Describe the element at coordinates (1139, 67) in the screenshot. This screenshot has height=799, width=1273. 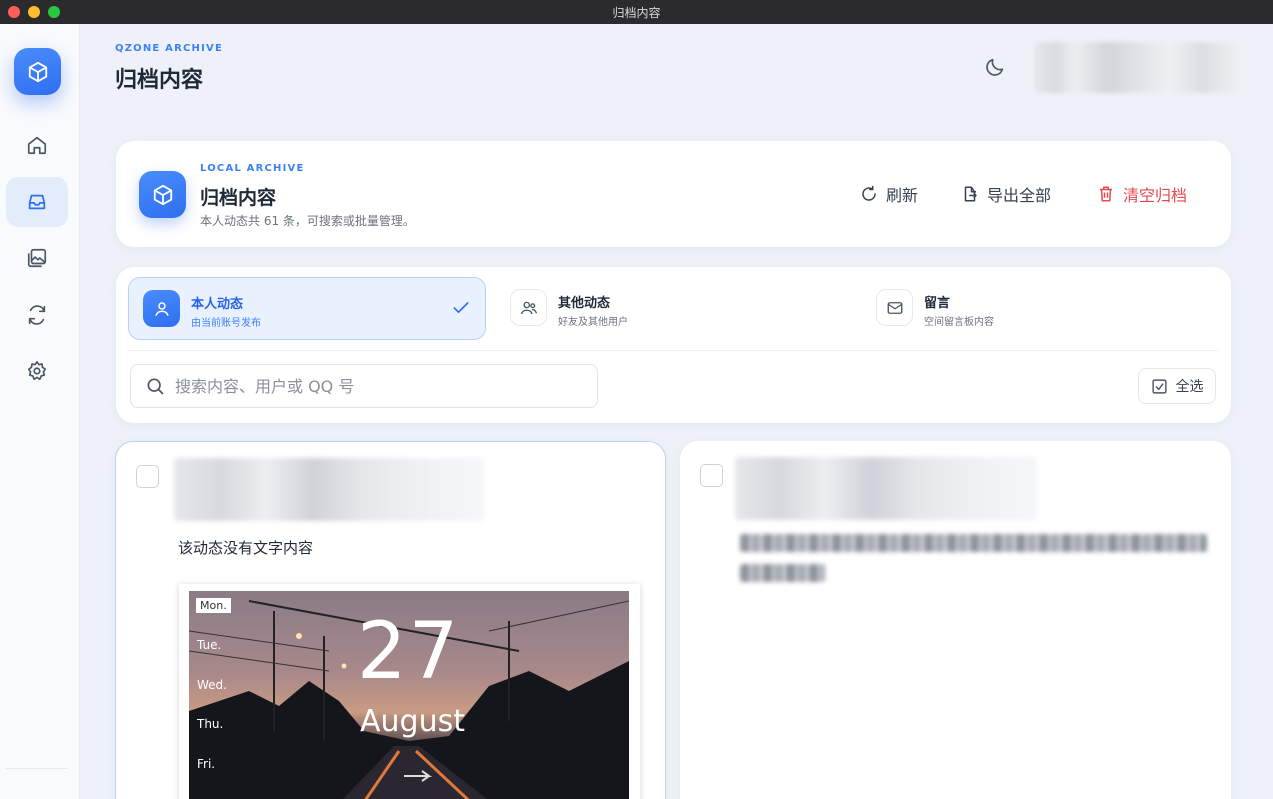
I see `user-profile` at that location.